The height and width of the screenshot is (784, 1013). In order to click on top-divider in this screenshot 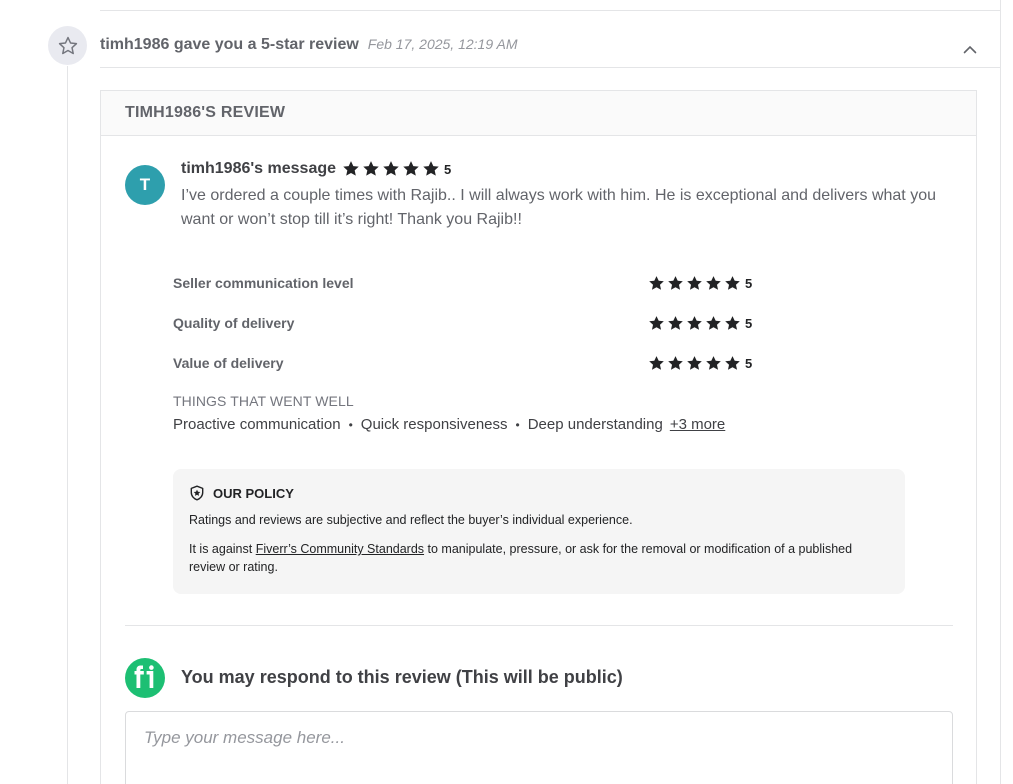, I will do `click(550, 10)`.